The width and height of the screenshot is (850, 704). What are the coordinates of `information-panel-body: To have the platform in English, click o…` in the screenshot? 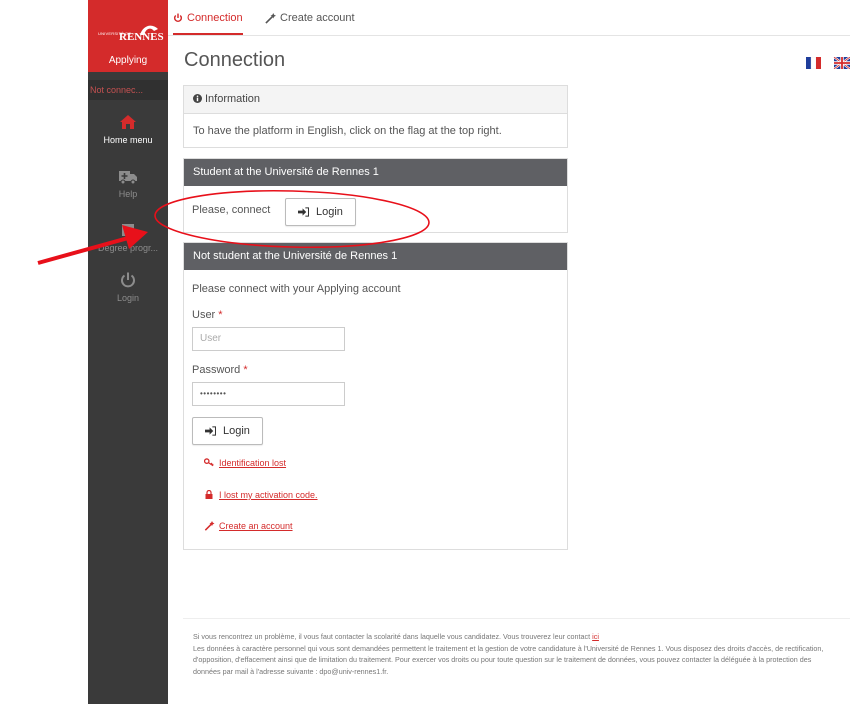 It's located at (375, 130).